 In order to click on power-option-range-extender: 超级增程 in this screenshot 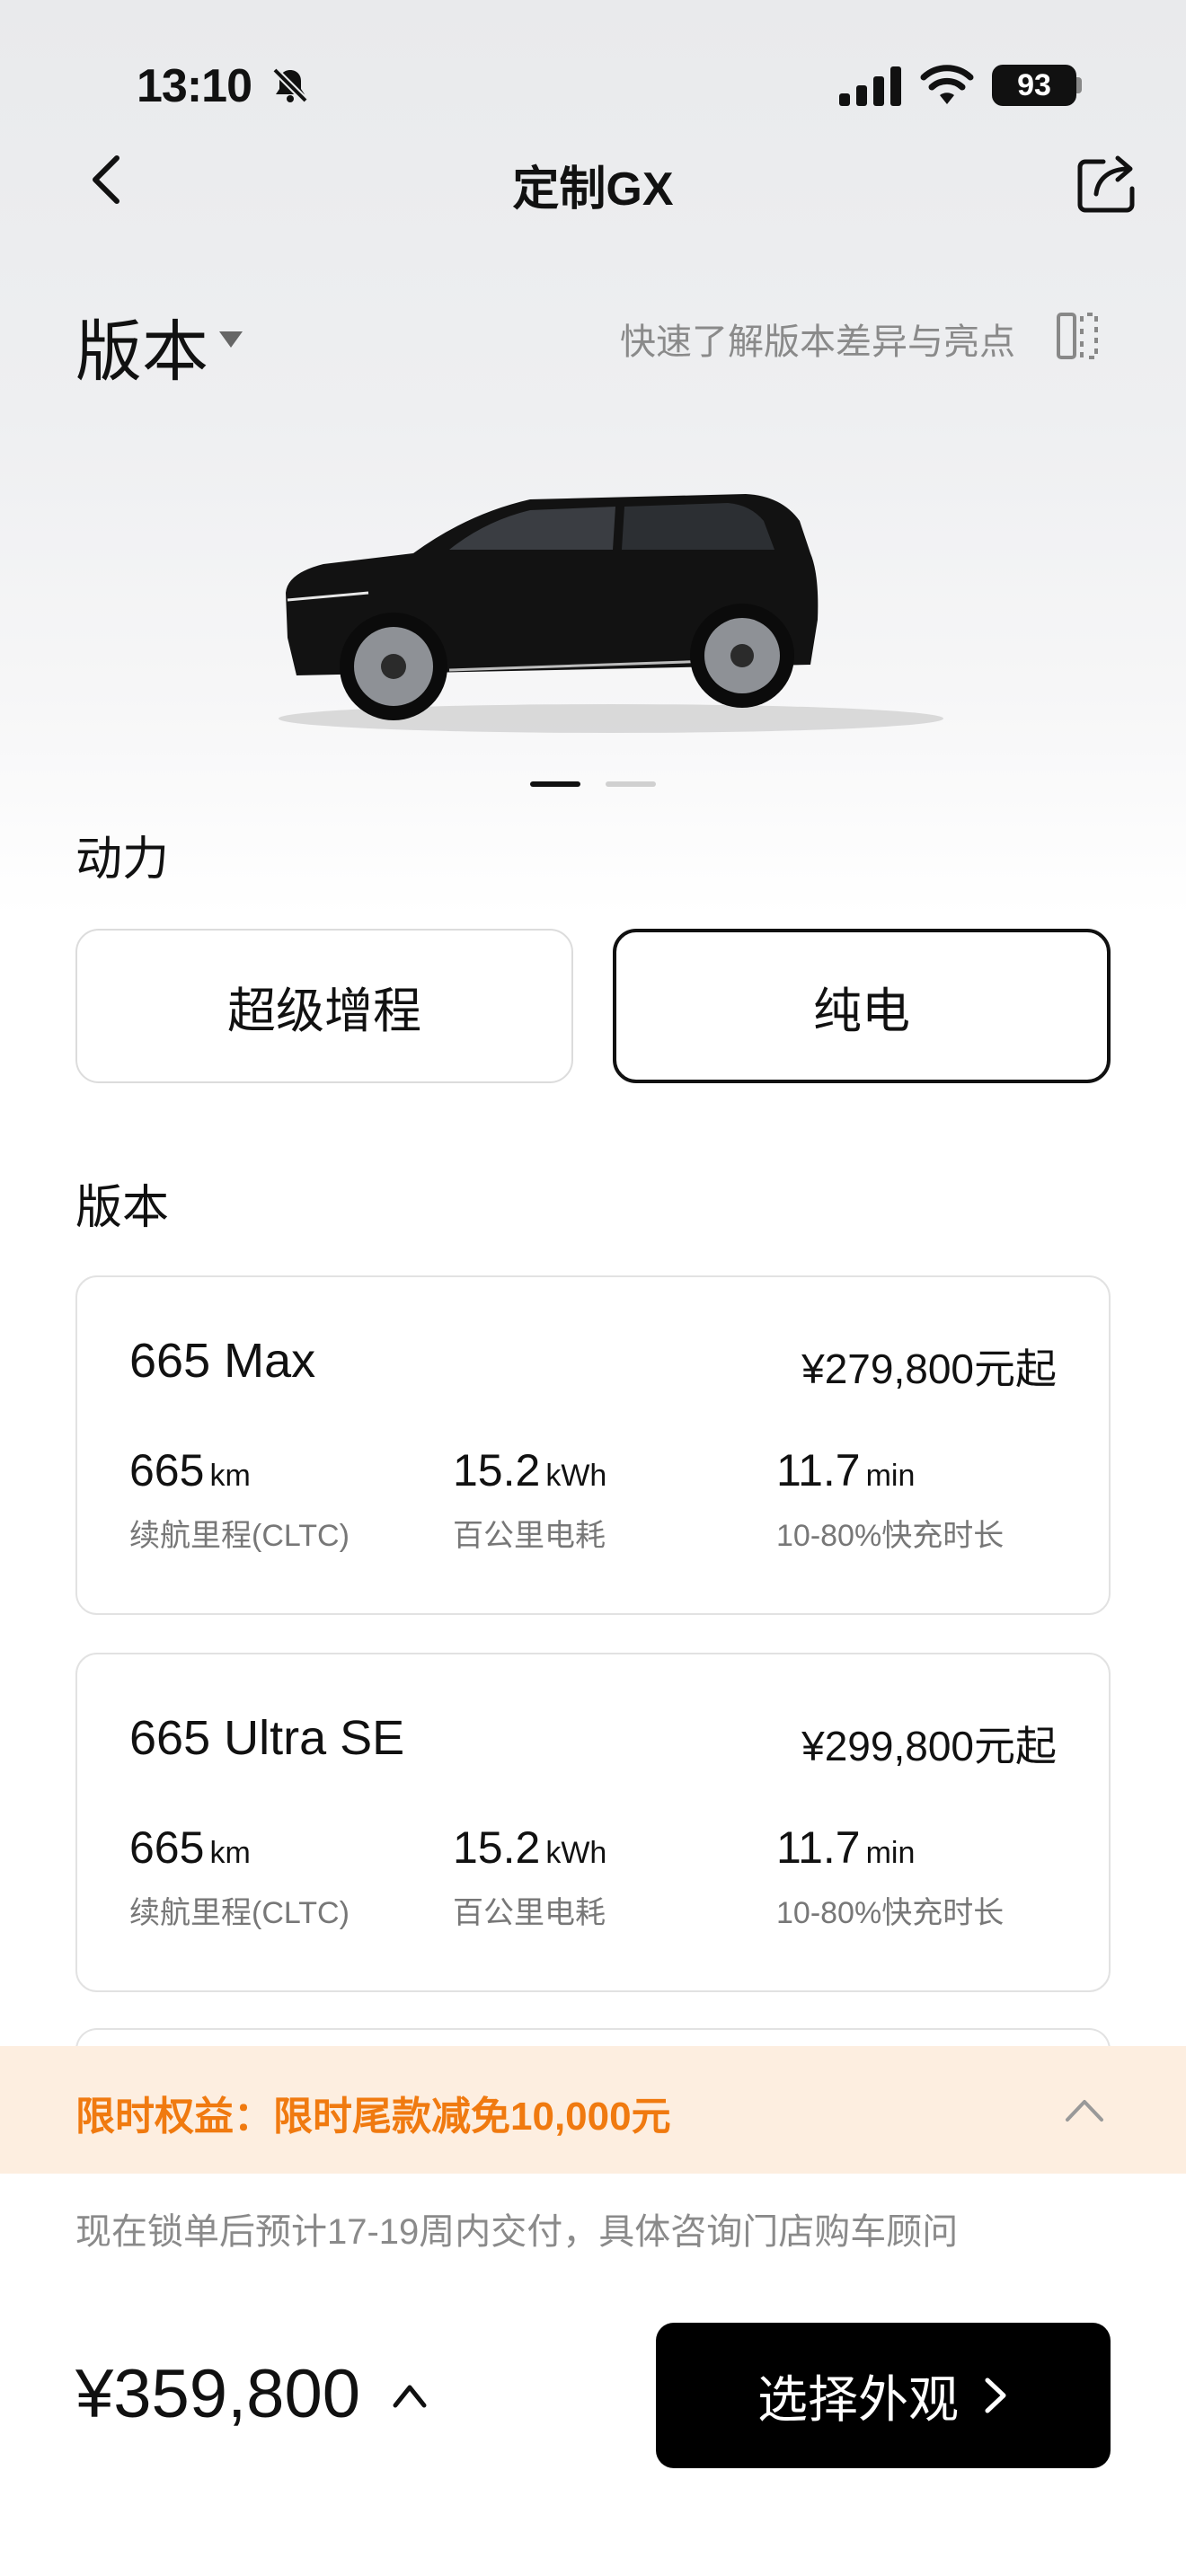, I will do `click(324, 1006)`.